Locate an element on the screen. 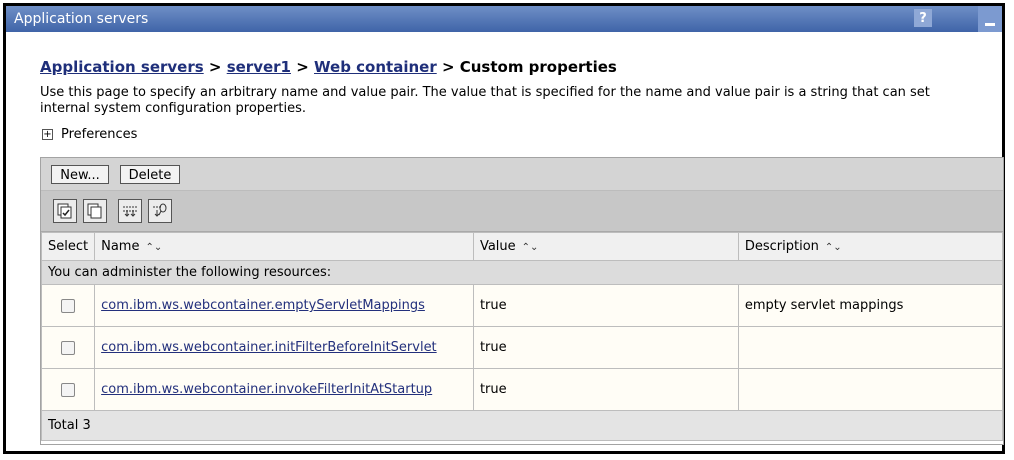  preferences-label: Preferences is located at coordinates (99, 134).